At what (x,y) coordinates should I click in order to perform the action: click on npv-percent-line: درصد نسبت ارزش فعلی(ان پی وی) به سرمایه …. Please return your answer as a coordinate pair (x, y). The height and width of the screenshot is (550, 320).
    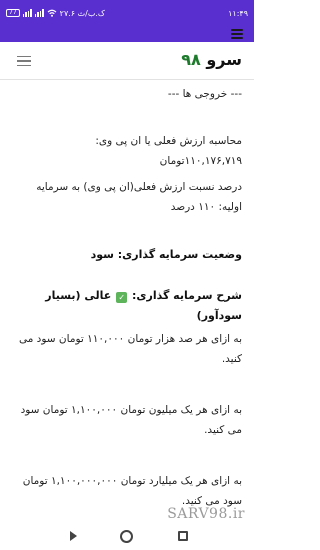
    Looking at the image, I should click on (139, 197).